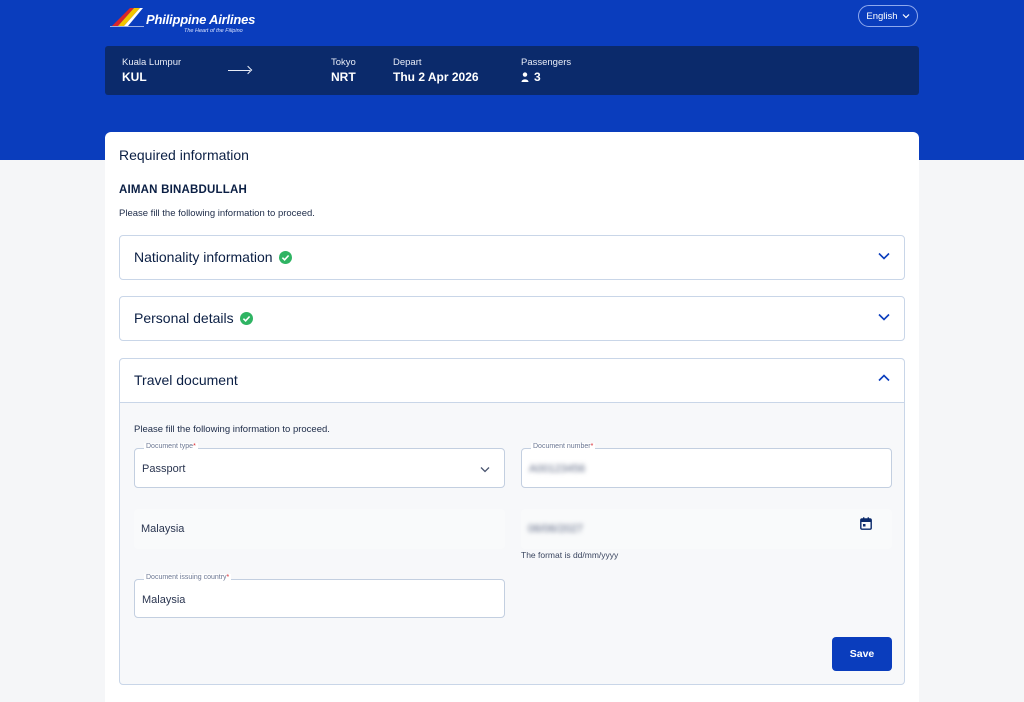  I want to click on accordion-nationality-header: Nationality information, so click(213, 257).